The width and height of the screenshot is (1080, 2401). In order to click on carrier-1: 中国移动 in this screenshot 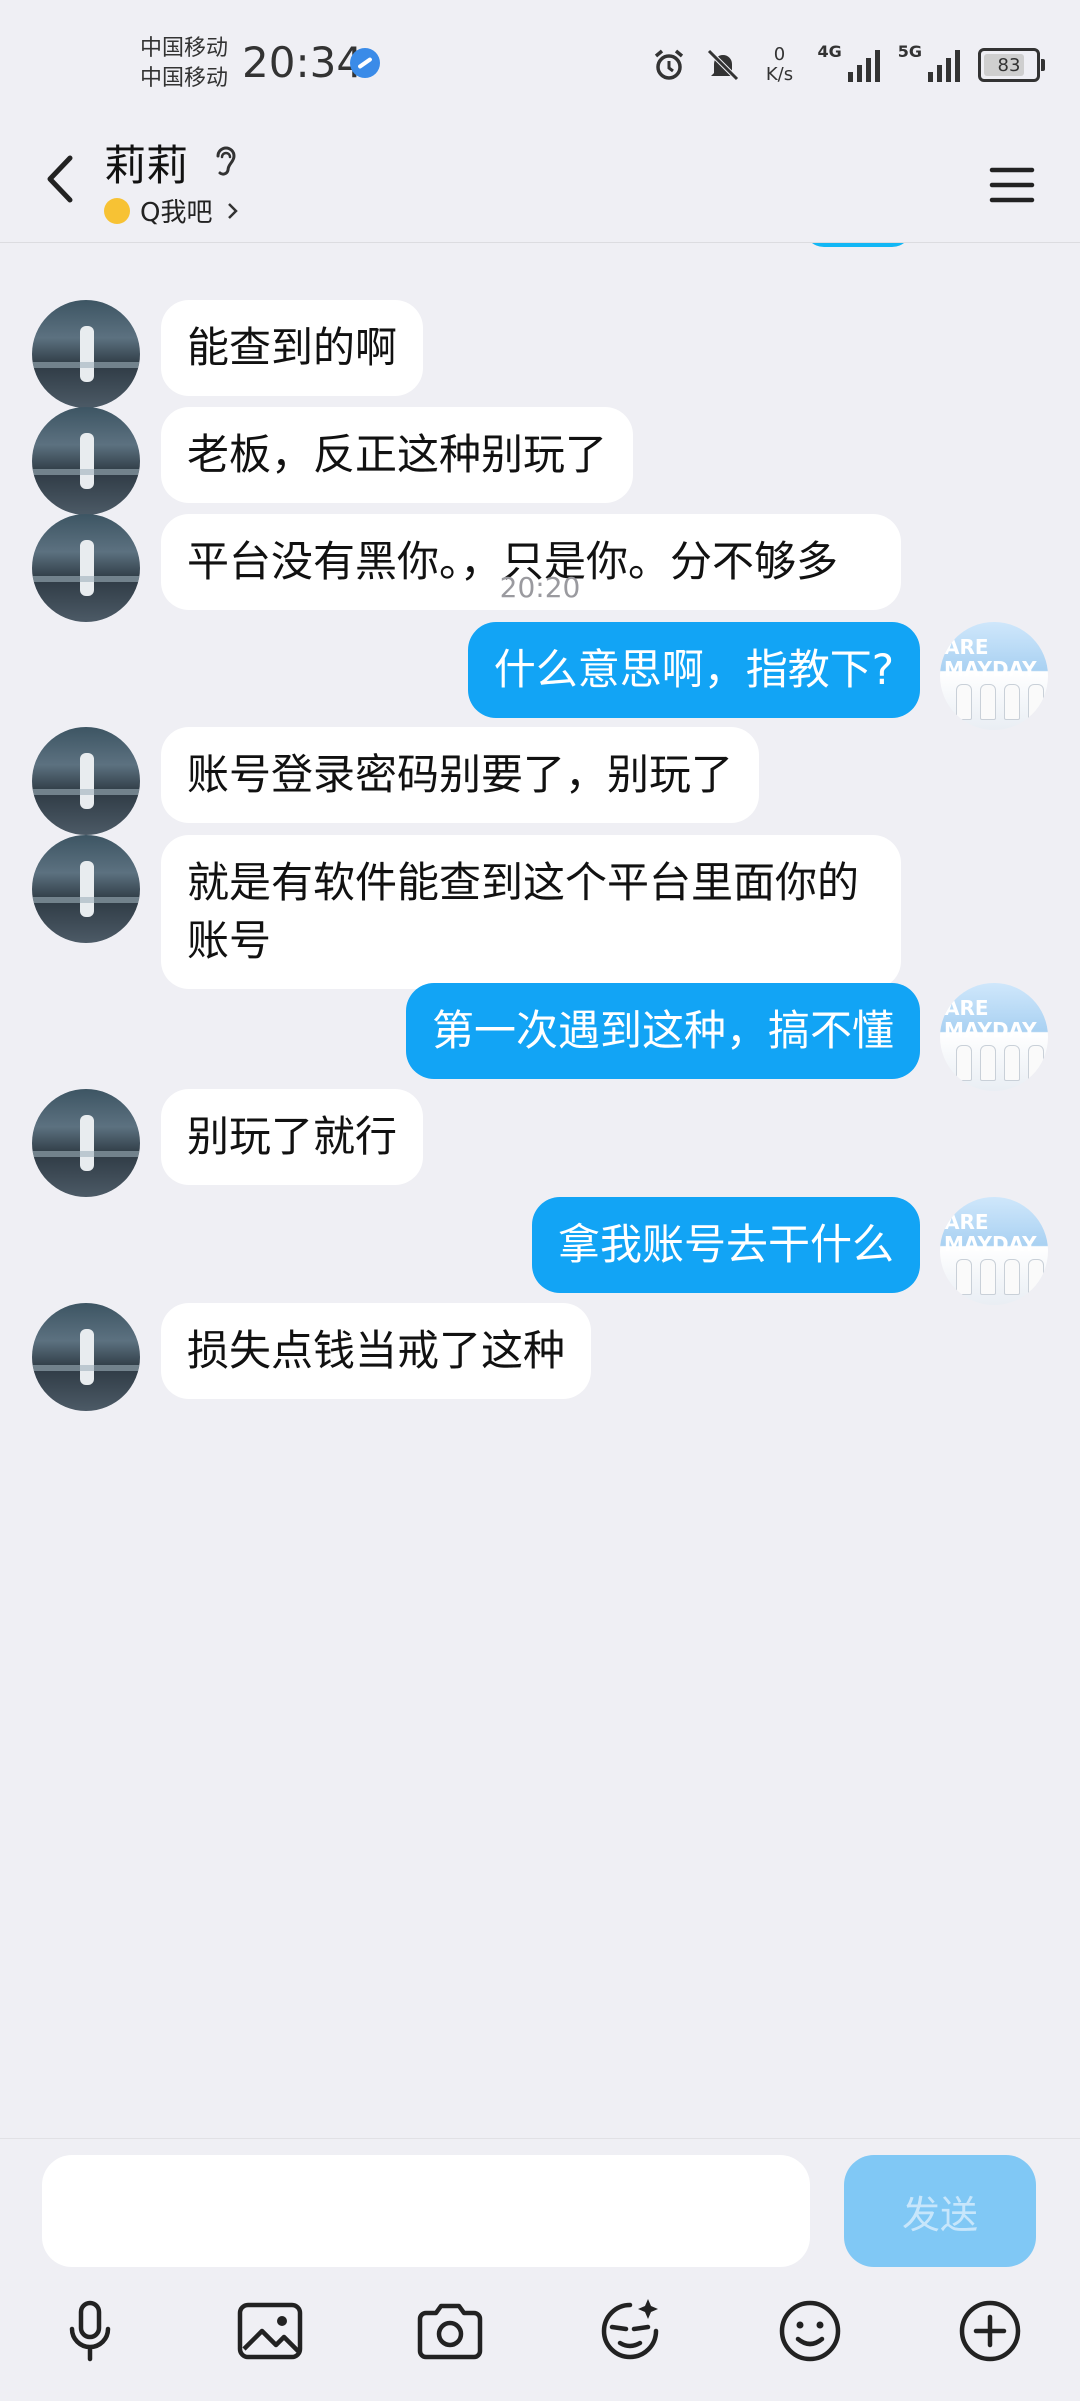, I will do `click(184, 48)`.